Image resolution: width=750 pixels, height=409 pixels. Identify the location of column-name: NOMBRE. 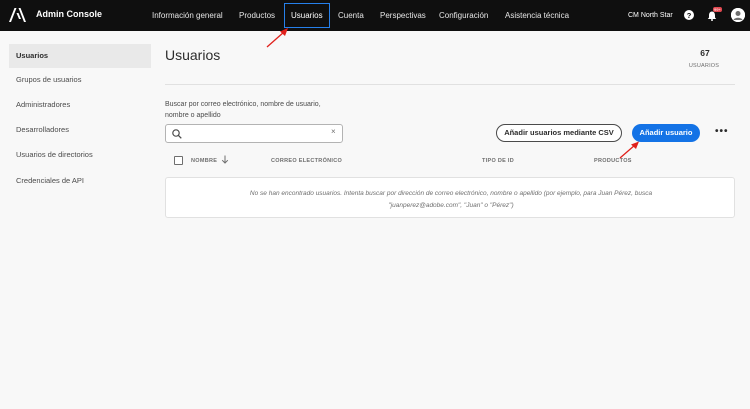
(204, 161).